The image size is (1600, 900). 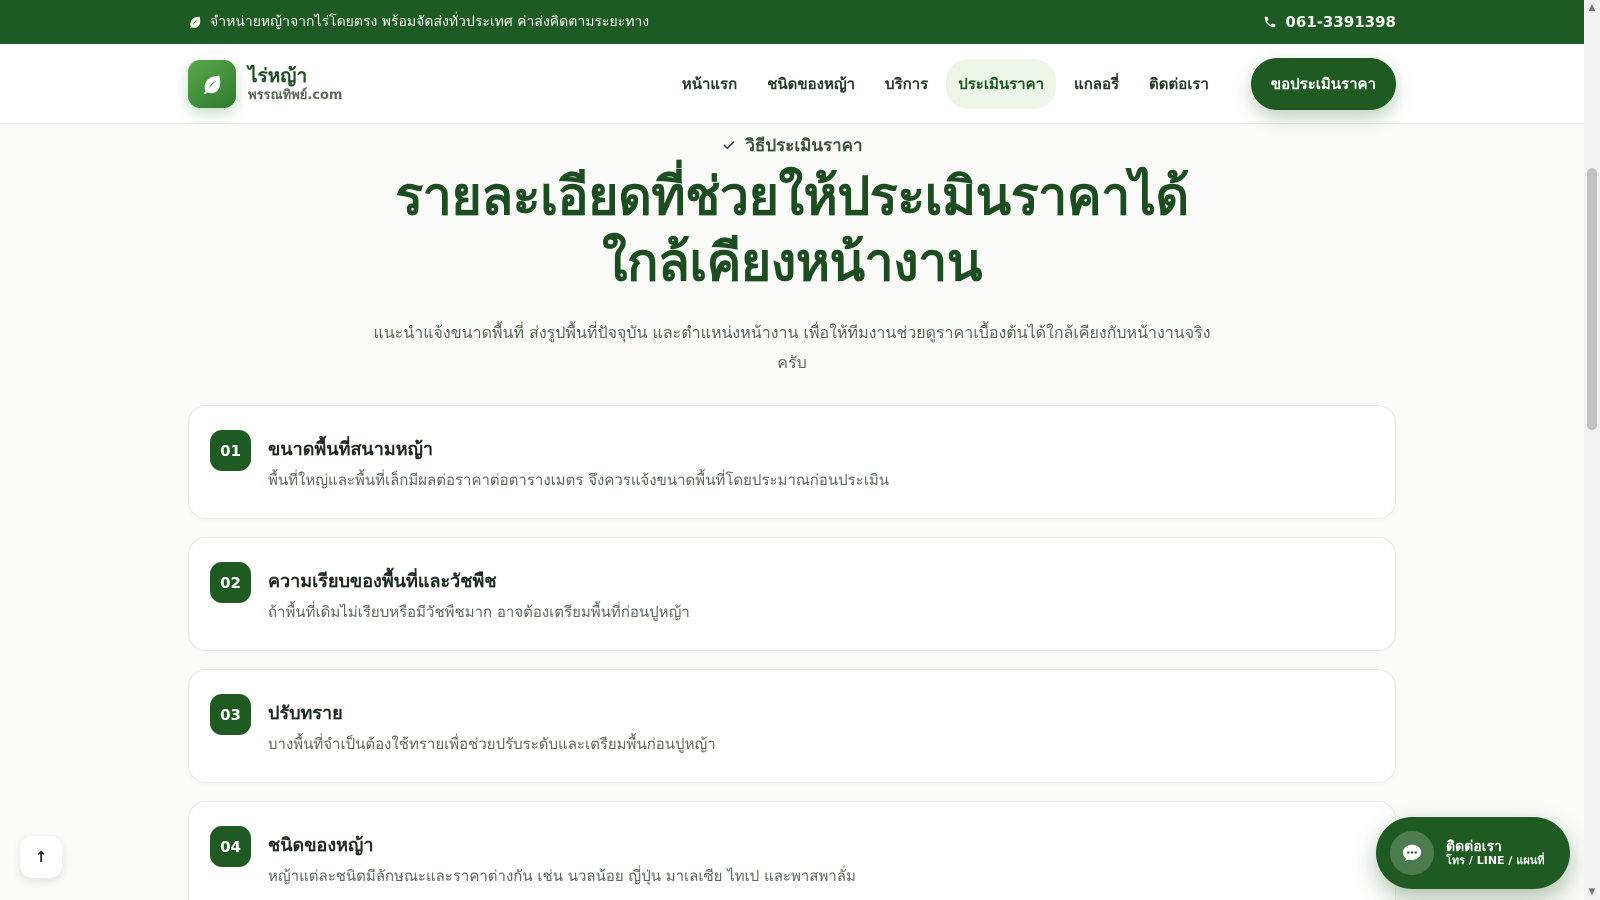 What do you see at coordinates (792, 262) in the screenshot?
I see `page-title-line-2: ใกล้เคียงหน้างาน` at bounding box center [792, 262].